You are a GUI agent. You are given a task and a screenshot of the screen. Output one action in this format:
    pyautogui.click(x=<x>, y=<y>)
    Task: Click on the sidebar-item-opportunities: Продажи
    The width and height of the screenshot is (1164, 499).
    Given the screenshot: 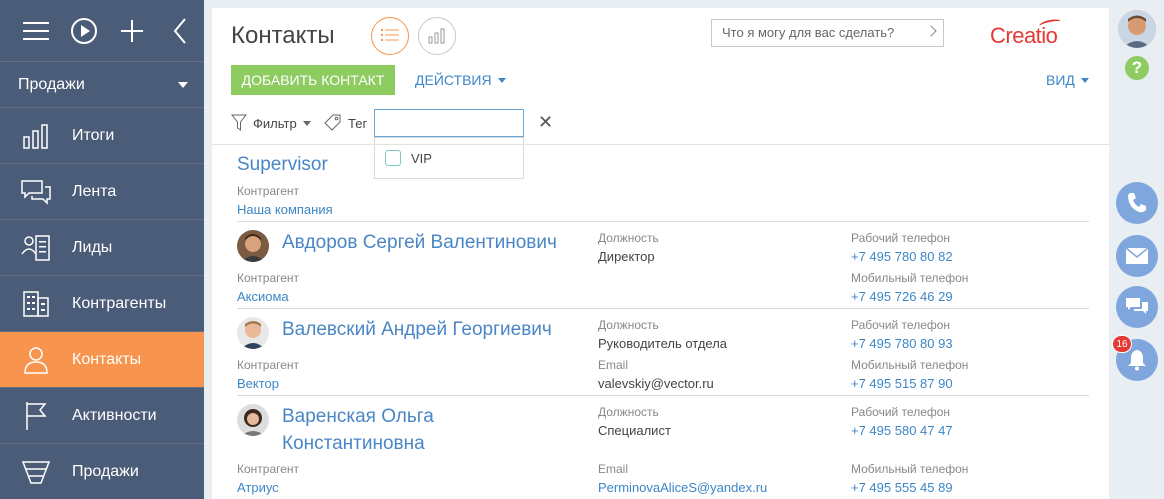 What is the action you would take?
    pyautogui.click(x=102, y=471)
    